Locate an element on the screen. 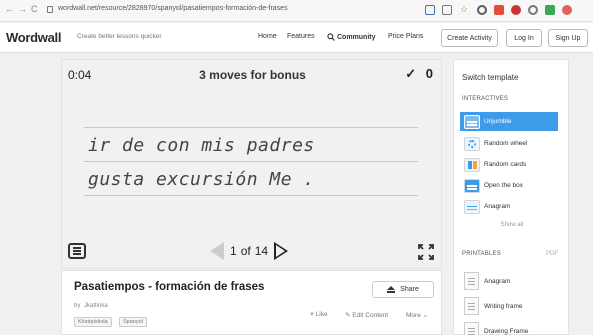 This screenshot has height=335, width=593. nav-community-label: Community is located at coordinates (356, 37).